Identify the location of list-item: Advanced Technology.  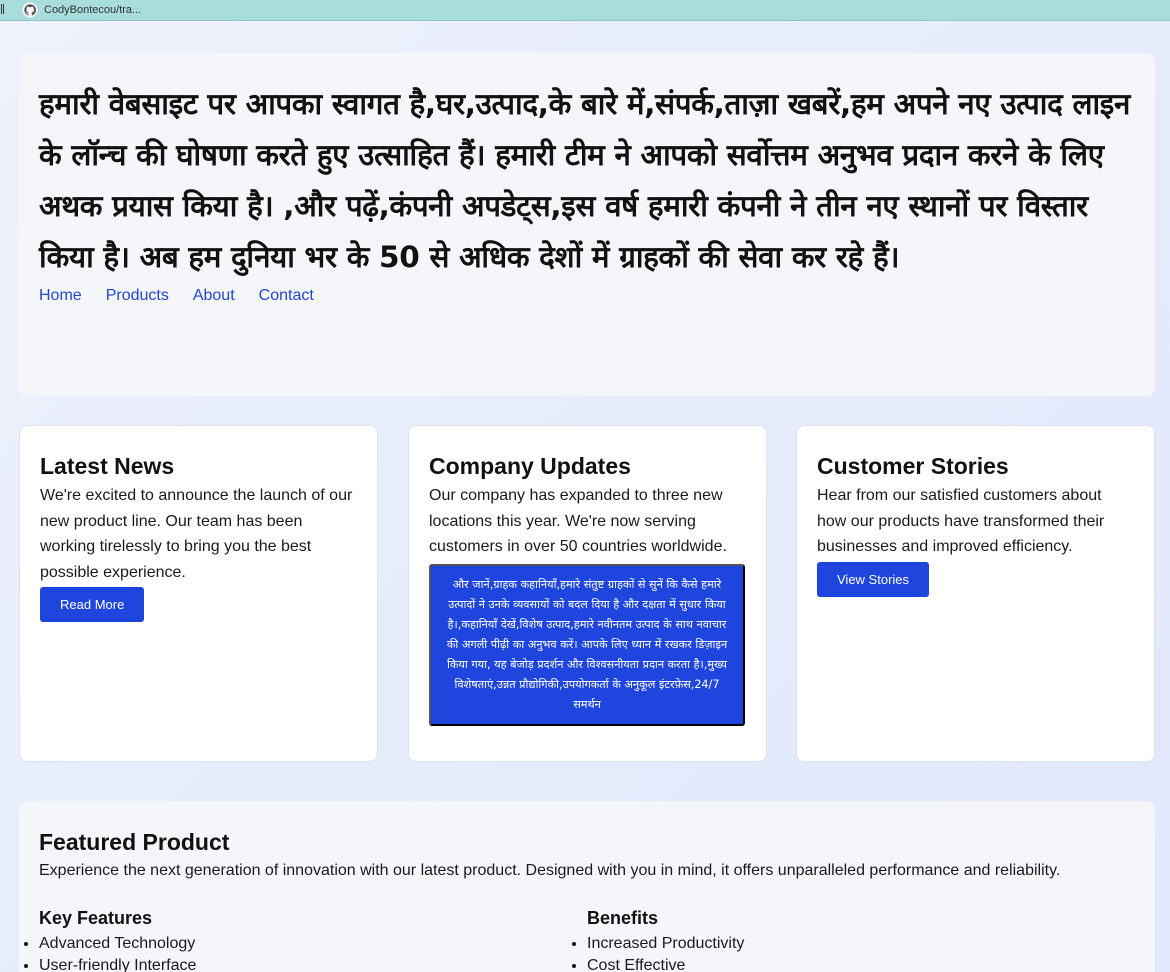
(313, 944).